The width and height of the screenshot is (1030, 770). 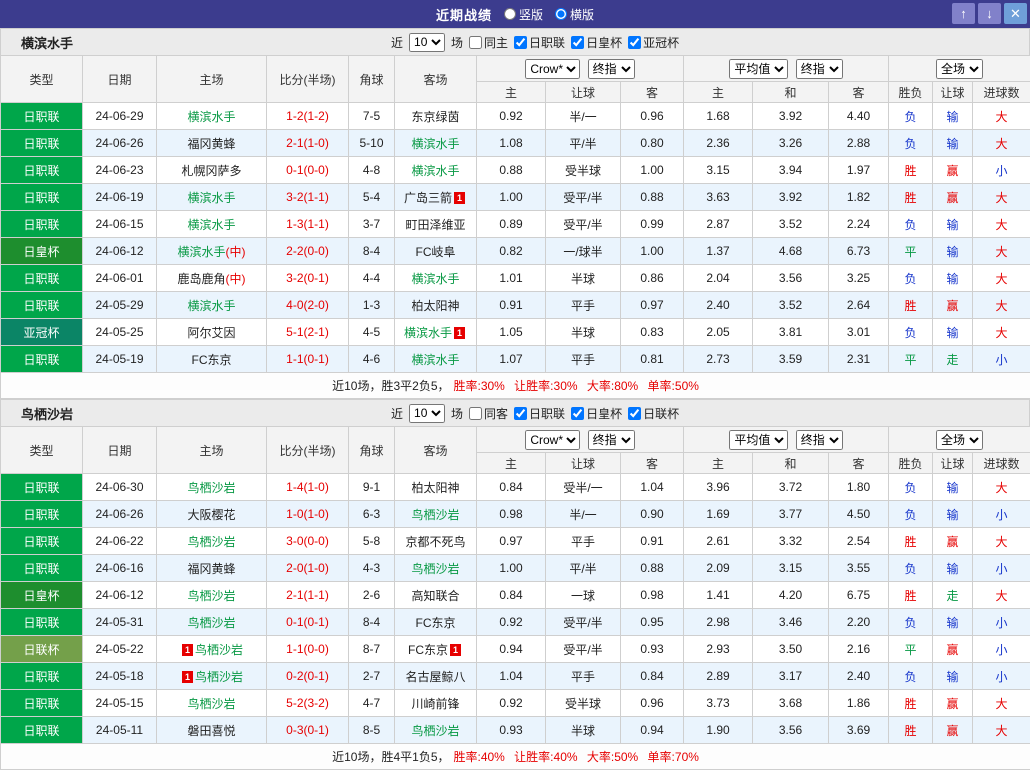 What do you see at coordinates (859, 595) in the screenshot?
I see `avg-away-cell: 6.75` at bounding box center [859, 595].